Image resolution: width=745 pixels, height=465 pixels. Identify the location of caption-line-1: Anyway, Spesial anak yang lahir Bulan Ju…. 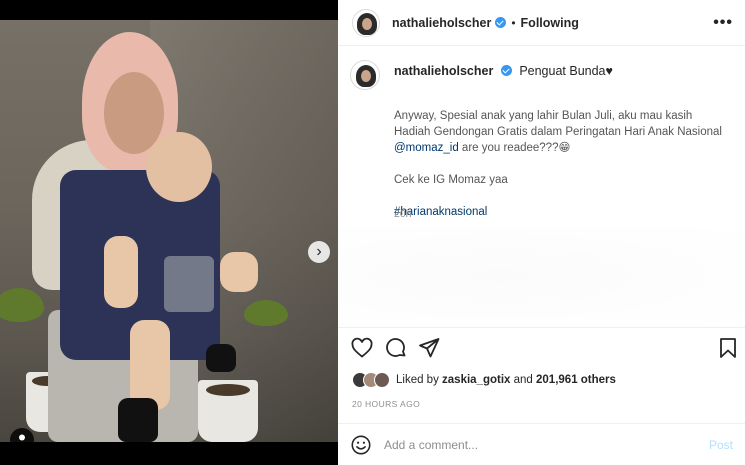
(558, 124).